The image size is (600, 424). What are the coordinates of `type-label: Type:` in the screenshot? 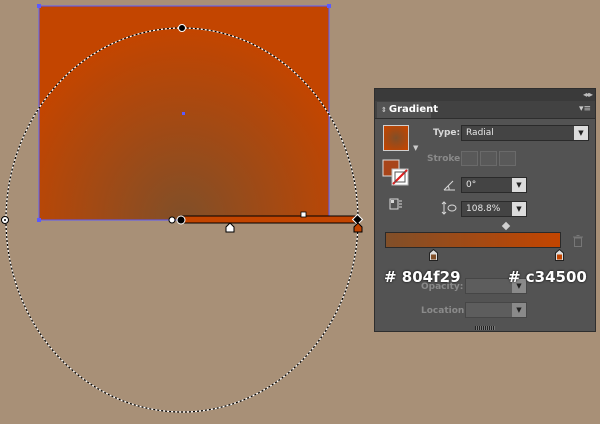 It's located at (447, 133).